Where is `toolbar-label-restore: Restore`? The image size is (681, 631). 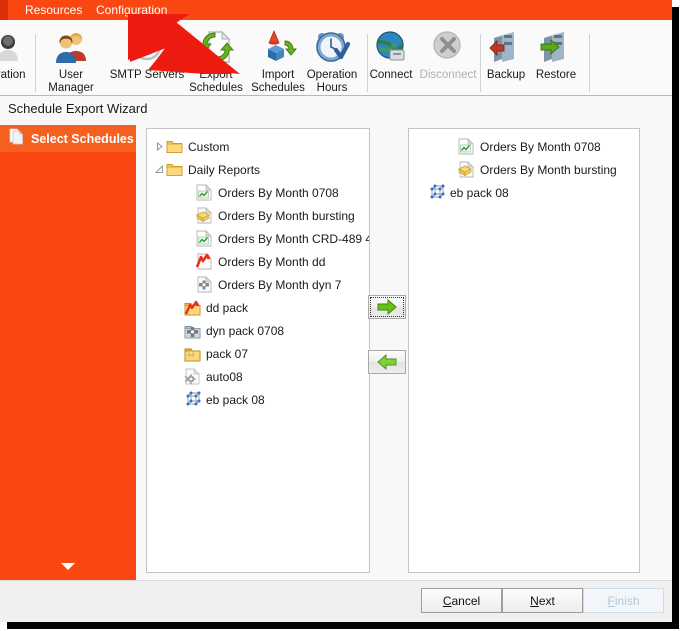 toolbar-label-restore: Restore is located at coordinates (556, 75).